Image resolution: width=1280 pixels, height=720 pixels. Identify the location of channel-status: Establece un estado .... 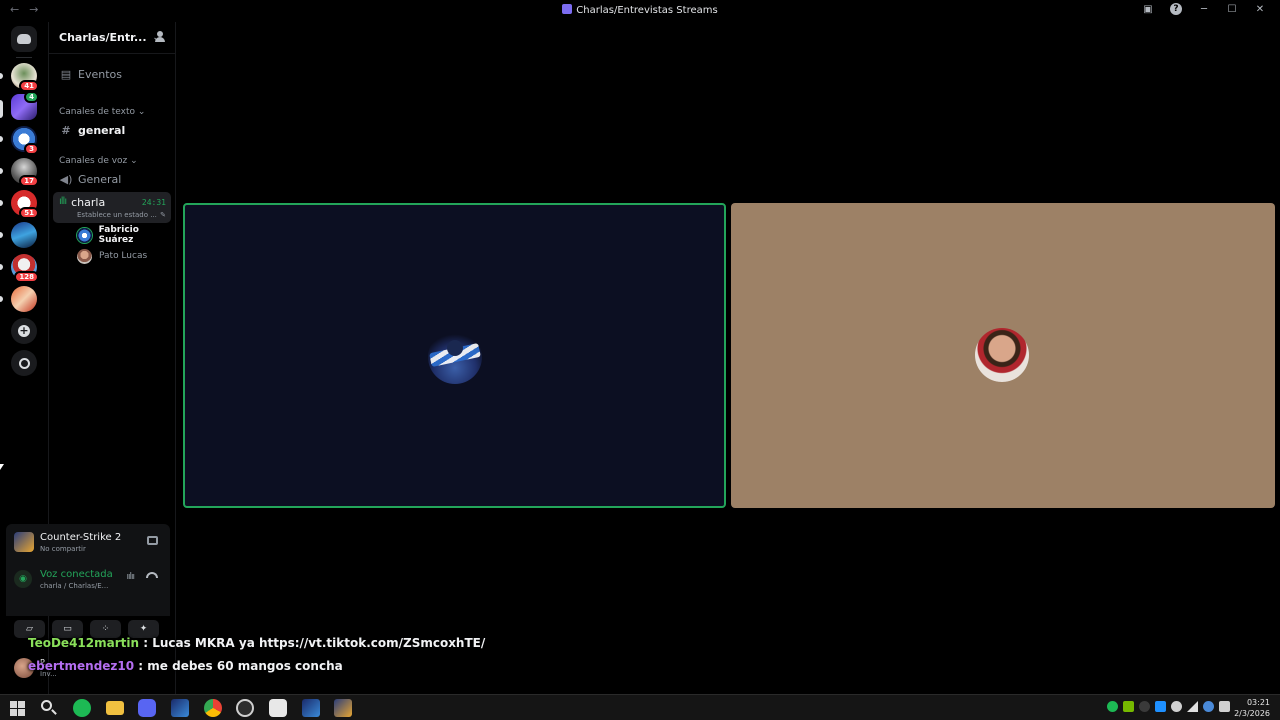
(117, 215).